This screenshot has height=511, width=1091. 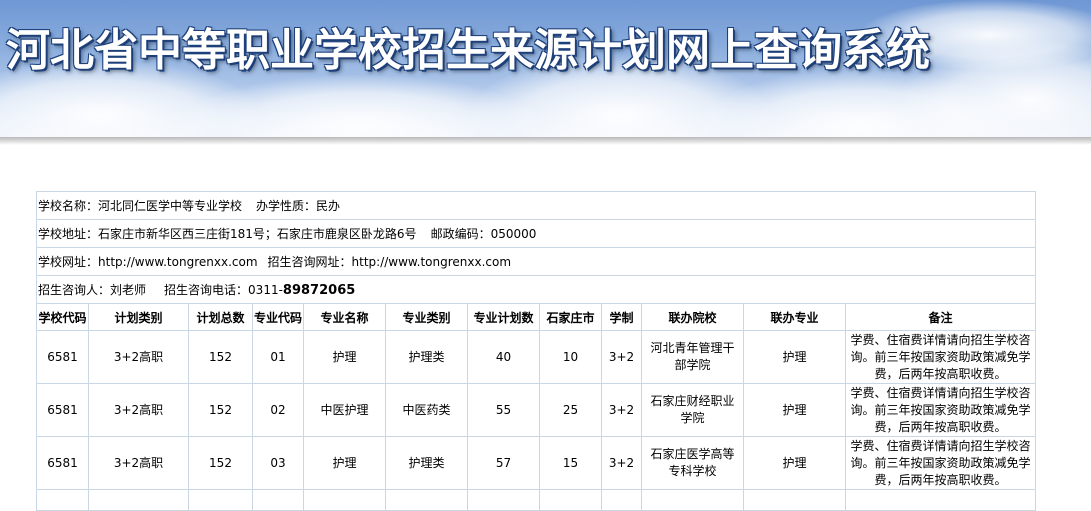 What do you see at coordinates (570, 317) in the screenshot?
I see `header-shijiazhuang: 石家庄市` at bounding box center [570, 317].